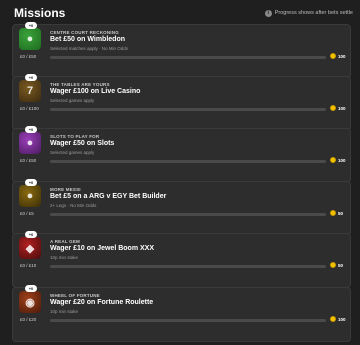 Image resolution: width=360 pixels, height=345 pixels. Describe the element at coordinates (27, 213) in the screenshot. I see `mission-progress-text: £0 / £5` at that location.